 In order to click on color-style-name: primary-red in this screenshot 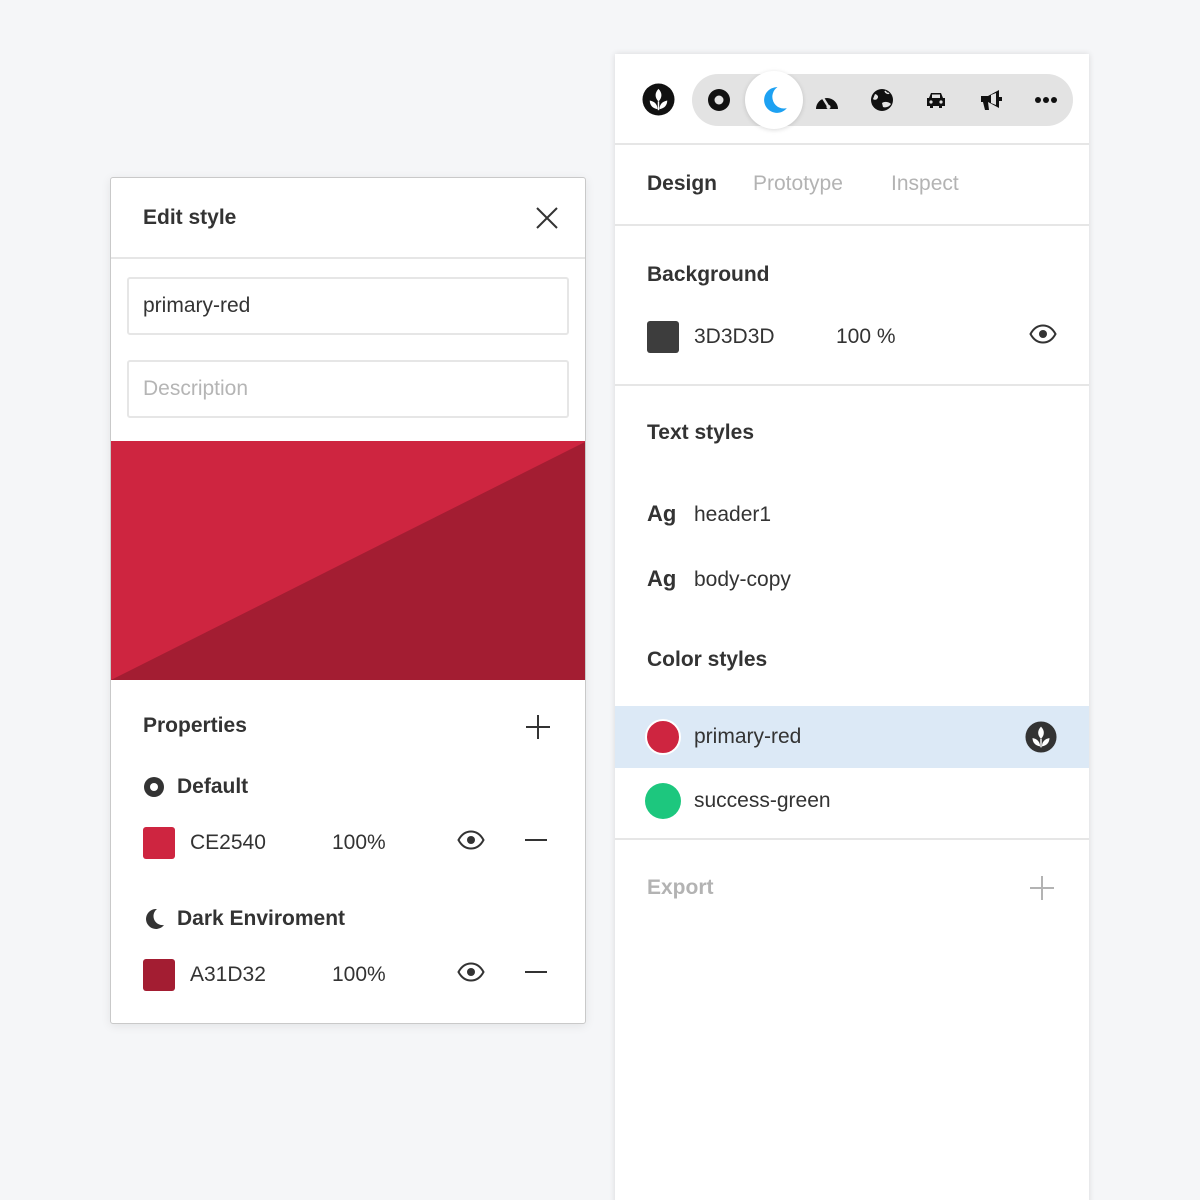, I will do `click(748, 736)`.